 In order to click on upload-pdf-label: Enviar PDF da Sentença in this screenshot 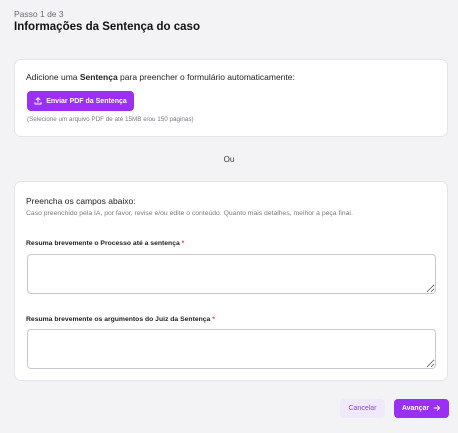, I will do `click(86, 101)`.